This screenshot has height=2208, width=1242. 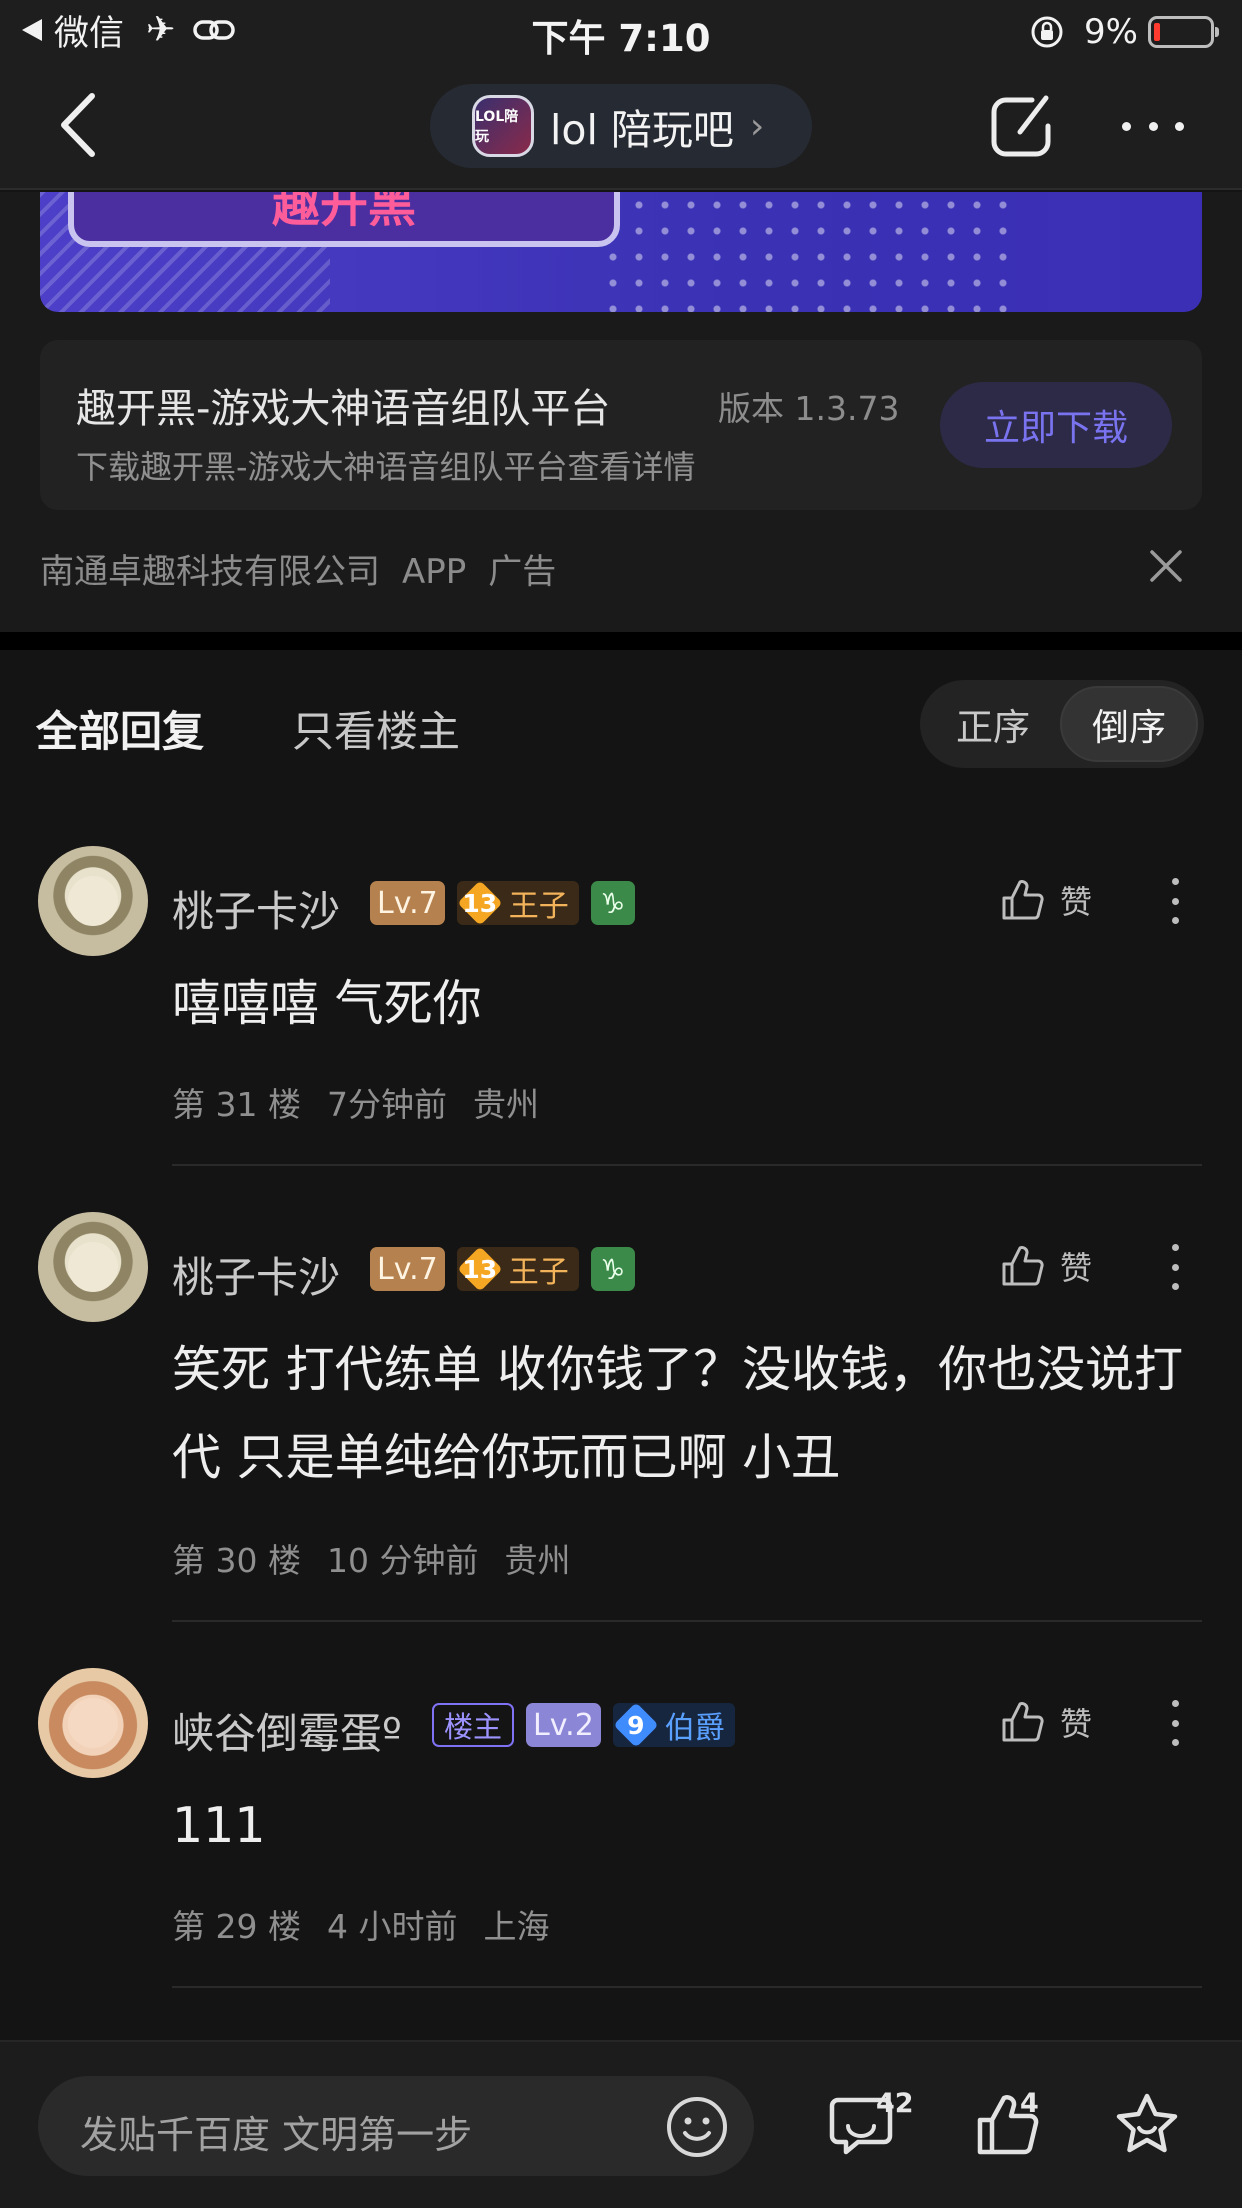 What do you see at coordinates (1029, 2103) in the screenshot?
I see `like-count: 4` at bounding box center [1029, 2103].